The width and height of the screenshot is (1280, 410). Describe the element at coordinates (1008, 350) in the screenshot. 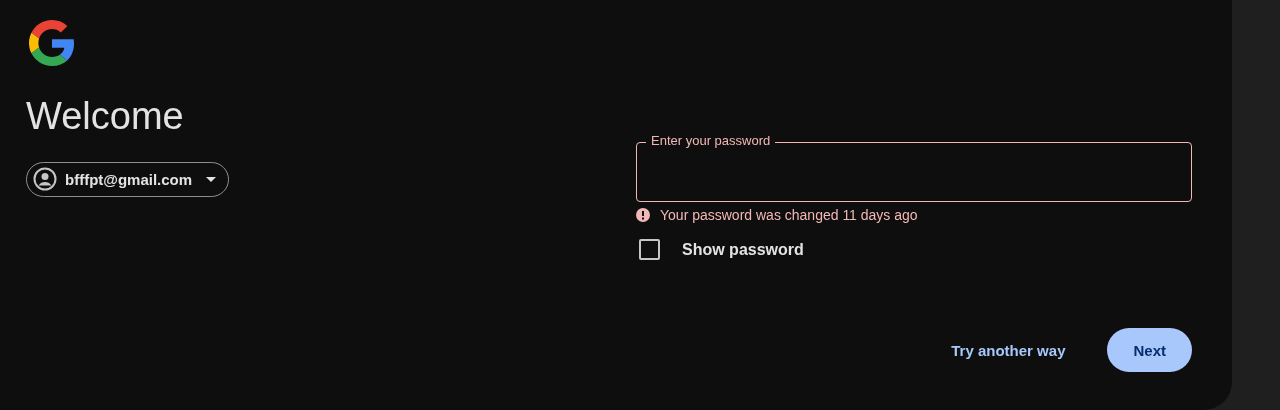

I see `text-link-button: Try another way` at that location.